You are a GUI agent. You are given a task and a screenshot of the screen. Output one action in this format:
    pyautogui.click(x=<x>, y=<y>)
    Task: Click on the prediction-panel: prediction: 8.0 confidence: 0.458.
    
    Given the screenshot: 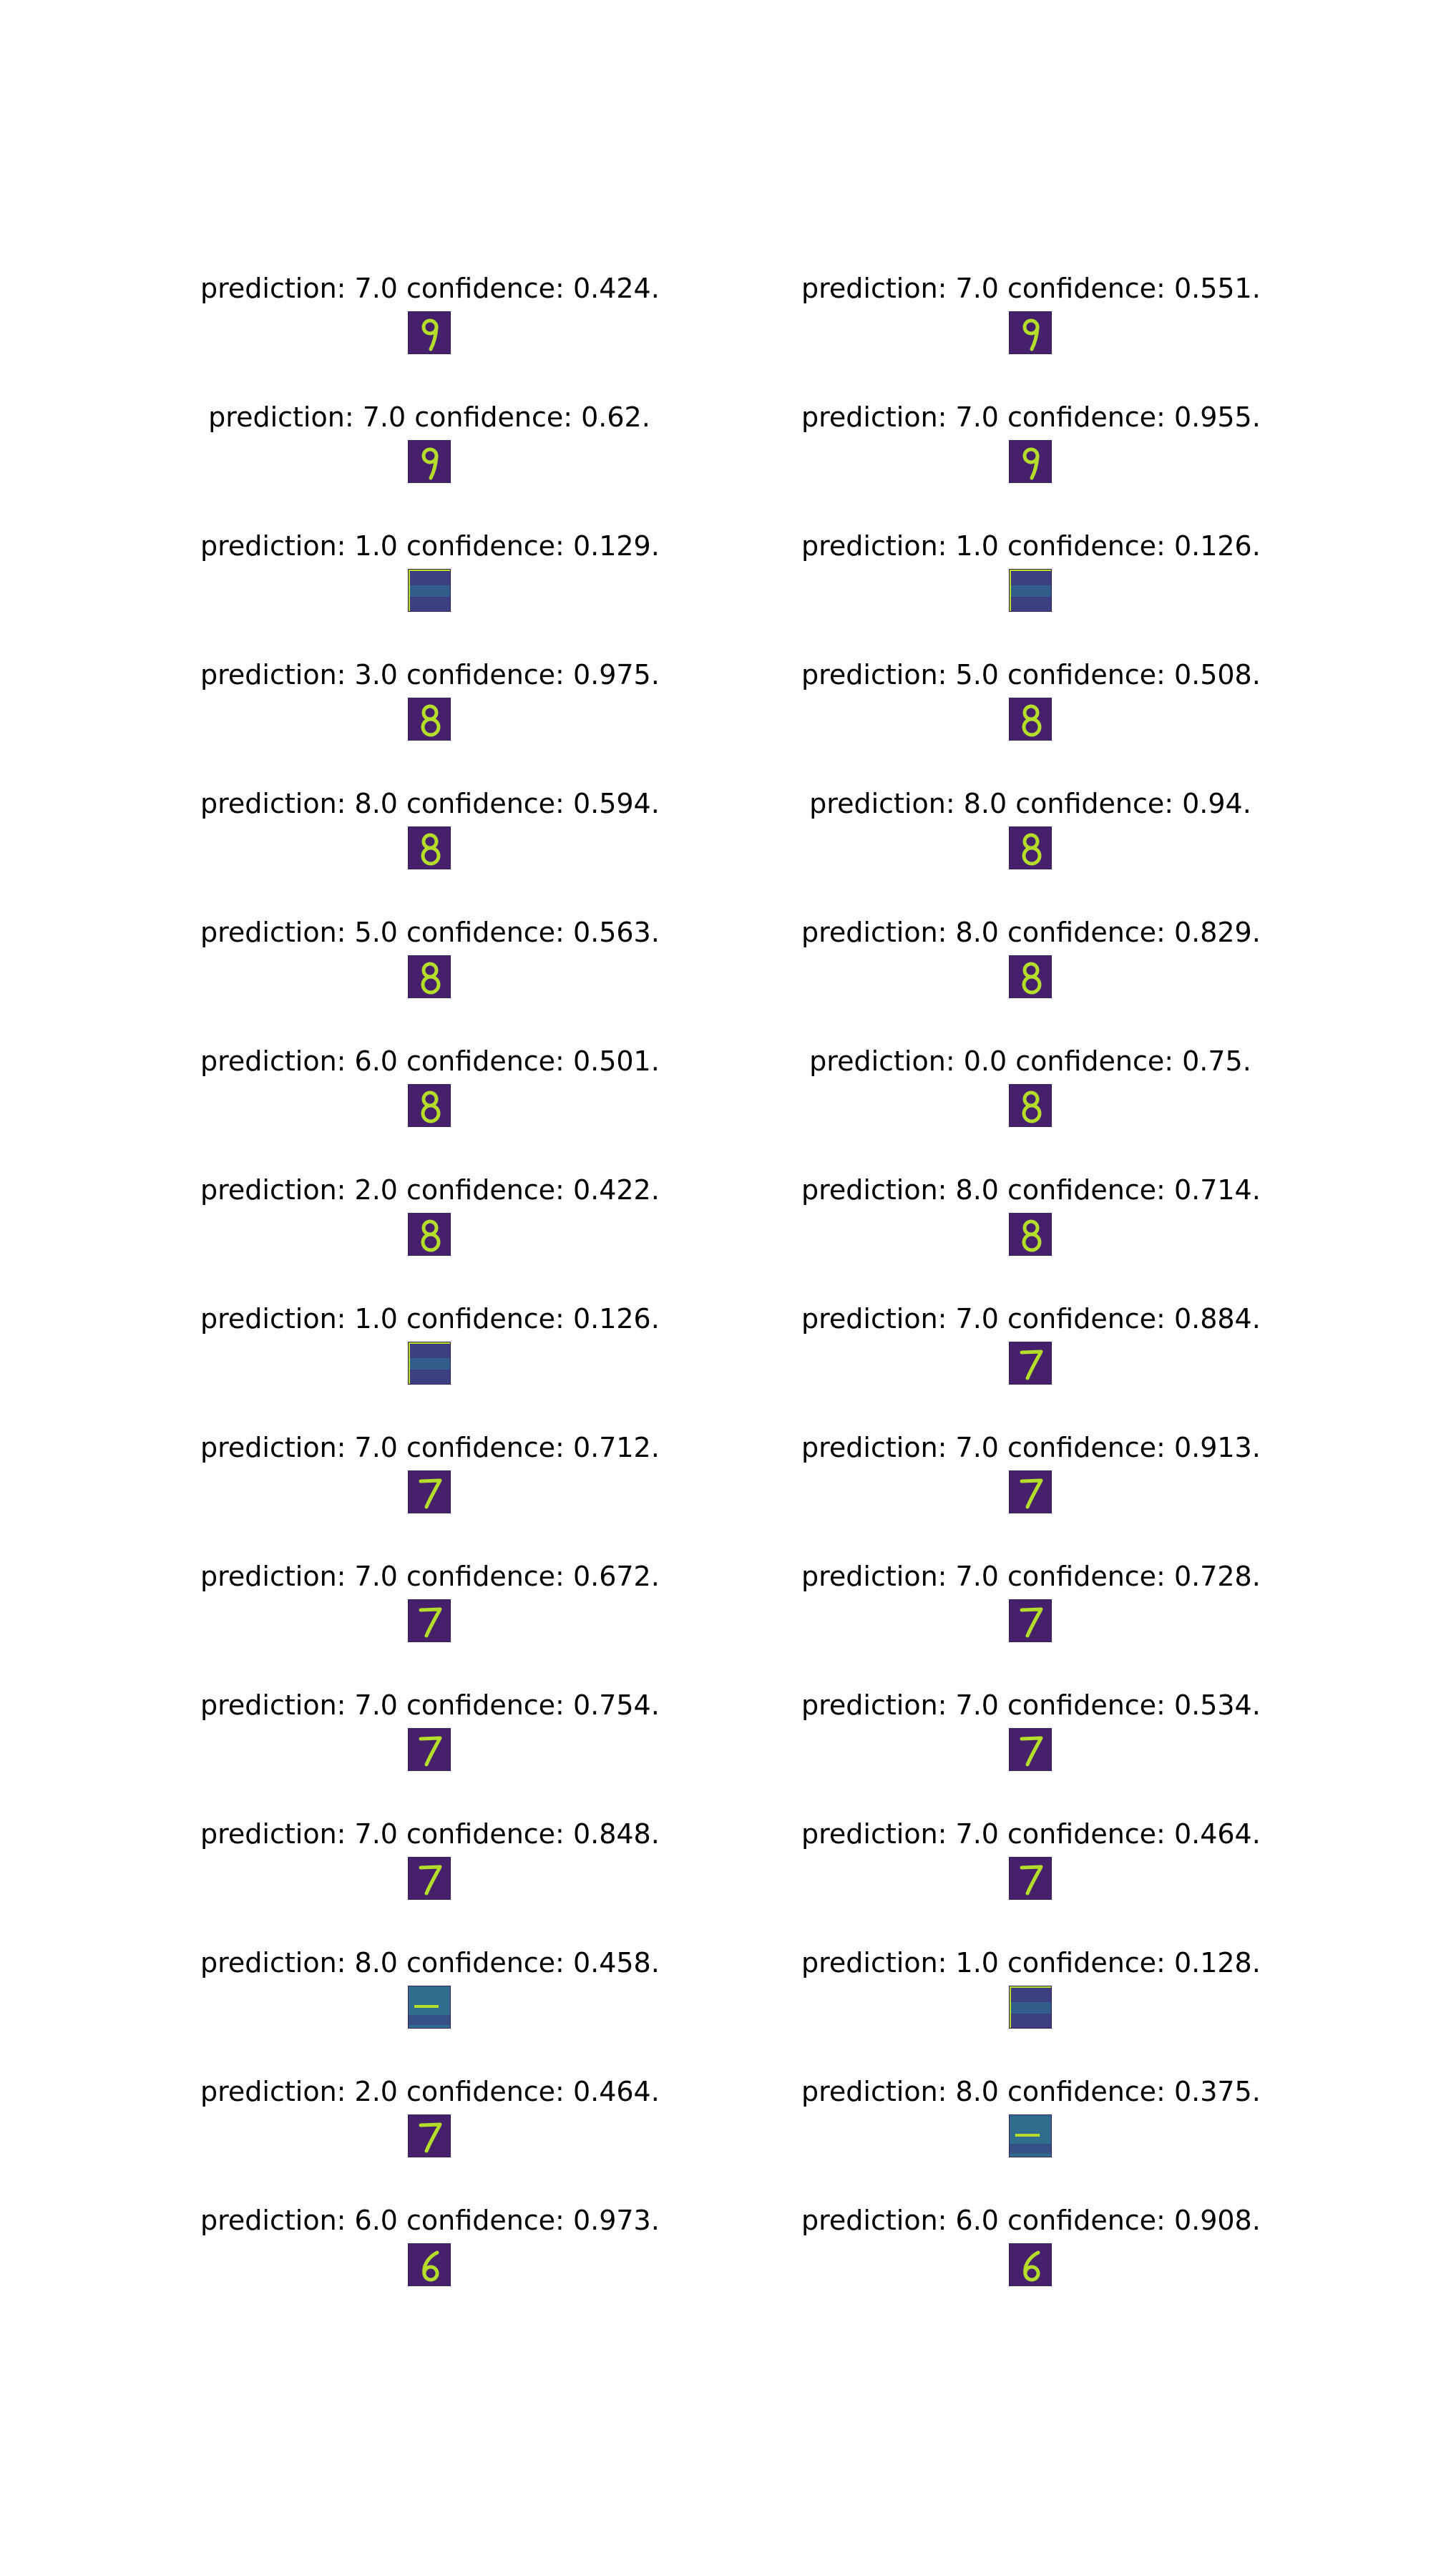 What is the action you would take?
    pyautogui.click(x=430, y=1992)
    